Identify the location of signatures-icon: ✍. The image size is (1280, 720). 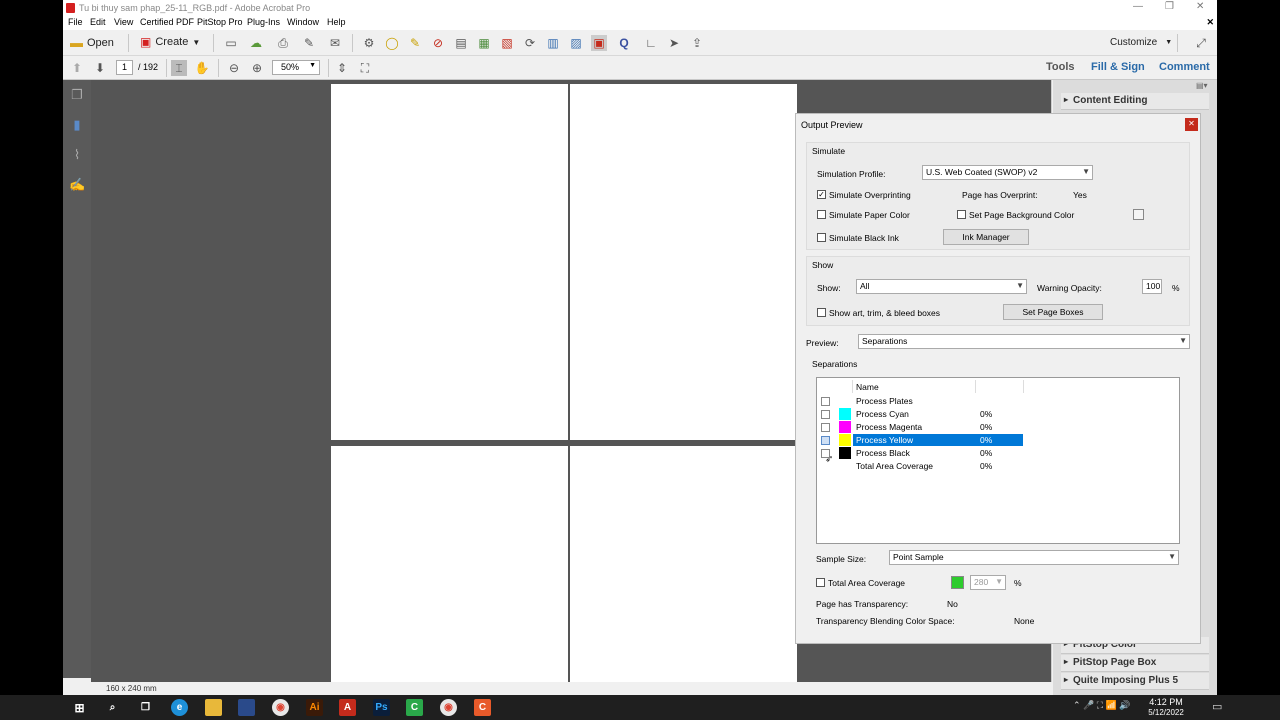
(77, 185).